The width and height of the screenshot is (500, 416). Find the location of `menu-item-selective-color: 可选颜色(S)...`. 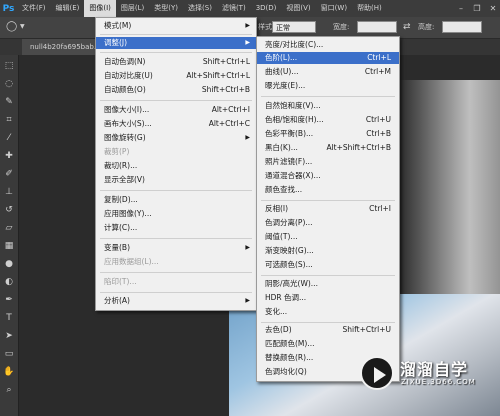

menu-item-selective-color: 可选颜色(S)... is located at coordinates (328, 265).